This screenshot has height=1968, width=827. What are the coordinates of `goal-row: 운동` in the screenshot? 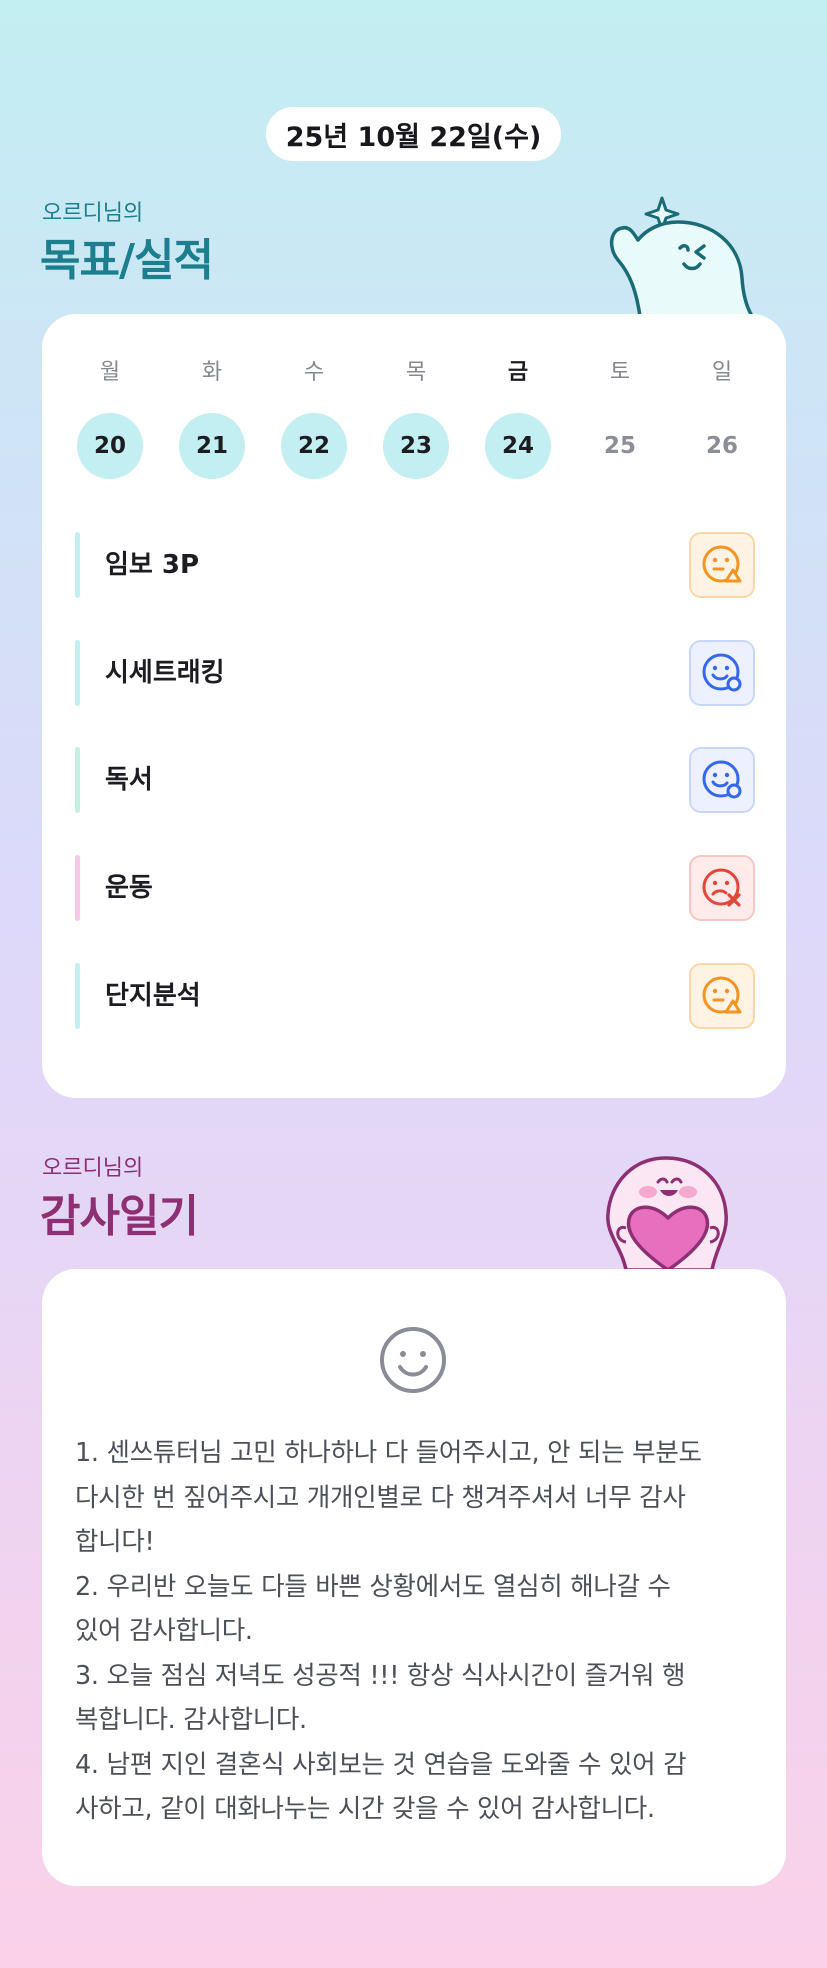 It's located at (415, 888).